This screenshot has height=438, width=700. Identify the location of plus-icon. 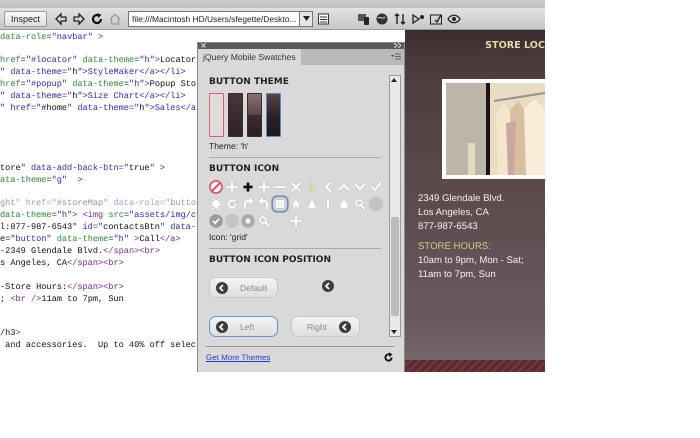
(248, 187).